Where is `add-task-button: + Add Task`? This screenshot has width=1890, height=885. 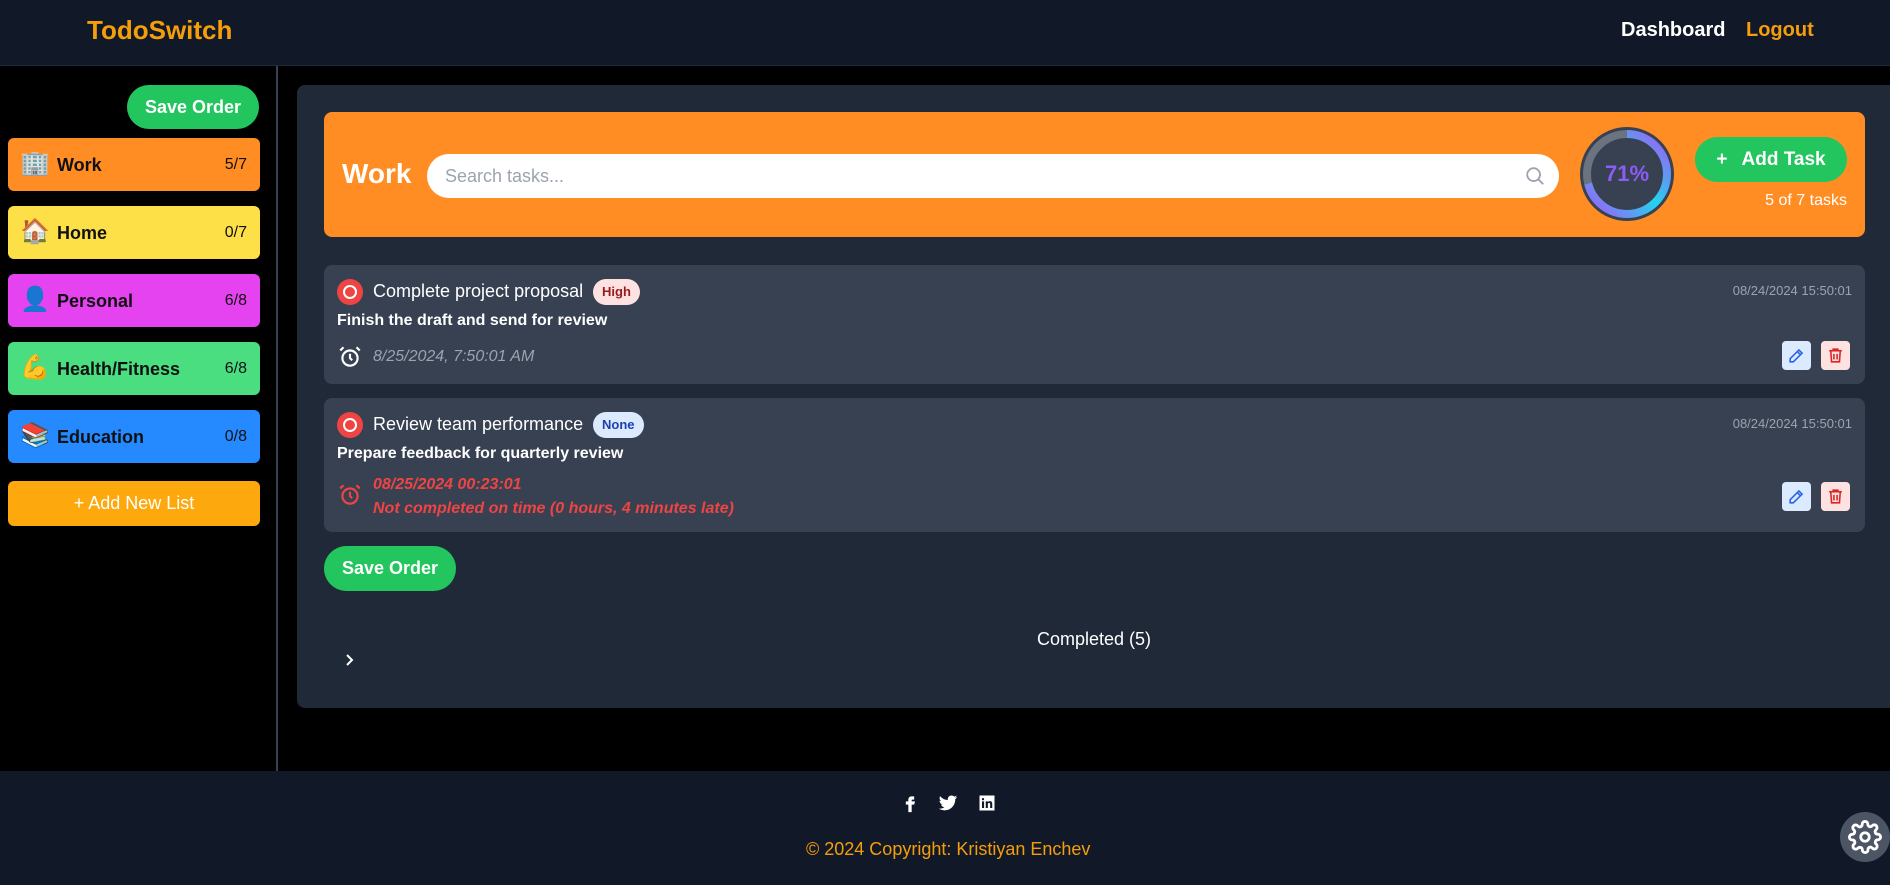
add-task-button: + Add Task is located at coordinates (1771, 159).